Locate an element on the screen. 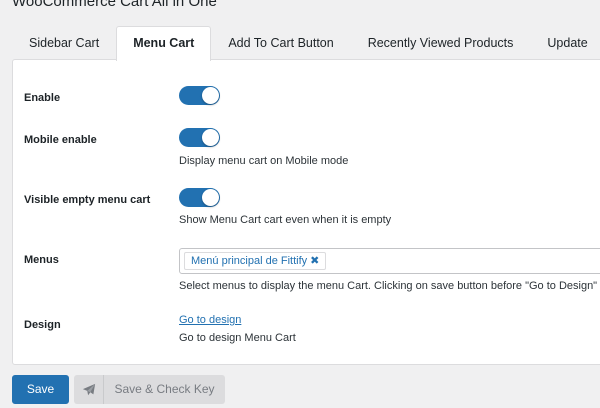  go-to-design-link: Go to design is located at coordinates (210, 320).